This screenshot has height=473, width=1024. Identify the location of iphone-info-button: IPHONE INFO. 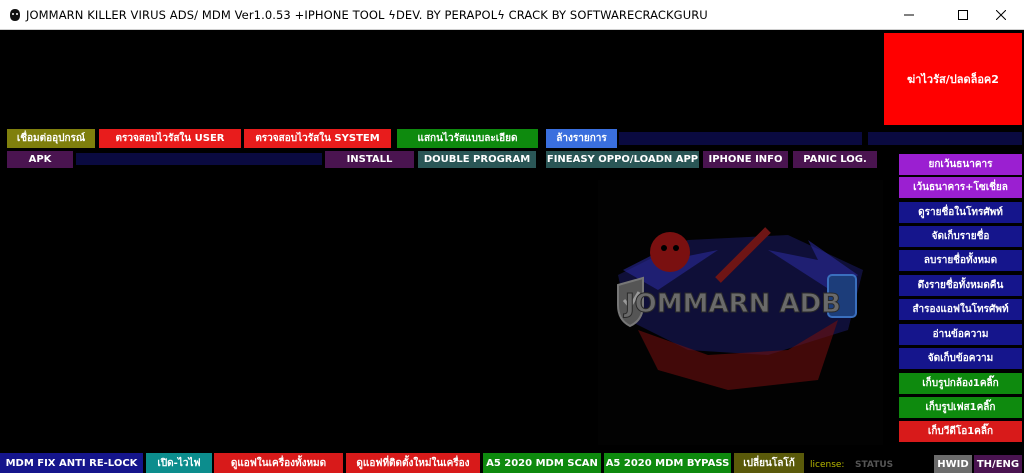
(745, 159).